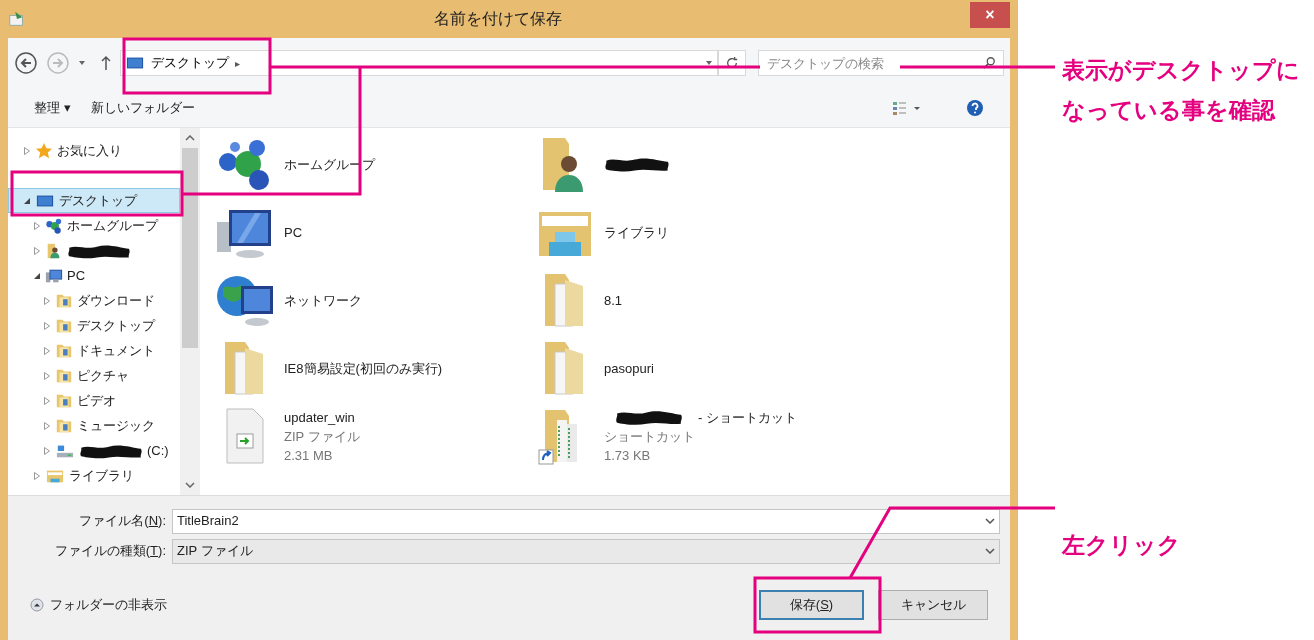  What do you see at coordinates (772, 232) in the screenshot?
I see `file-item: ライブラリ` at bounding box center [772, 232].